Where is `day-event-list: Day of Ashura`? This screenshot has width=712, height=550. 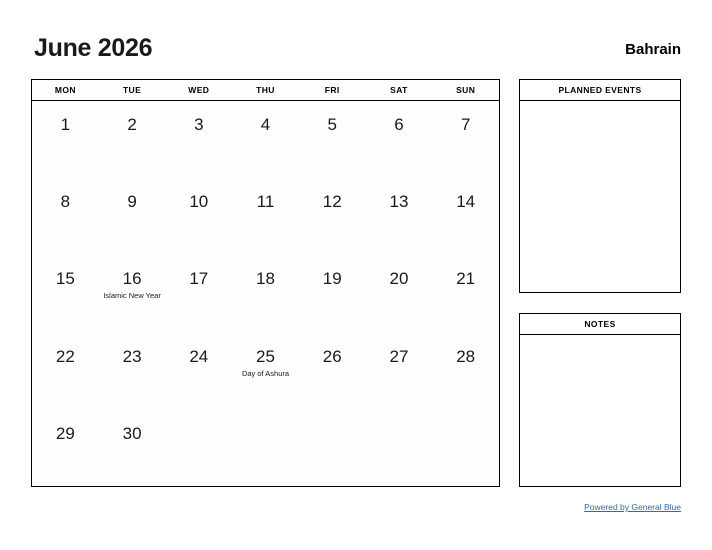
day-event-list: Day of Ashura is located at coordinates (265, 374).